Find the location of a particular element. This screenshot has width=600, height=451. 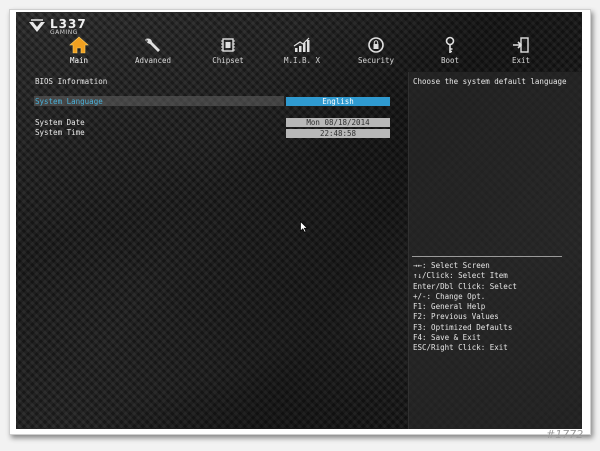

security-icon is located at coordinates (376, 45).